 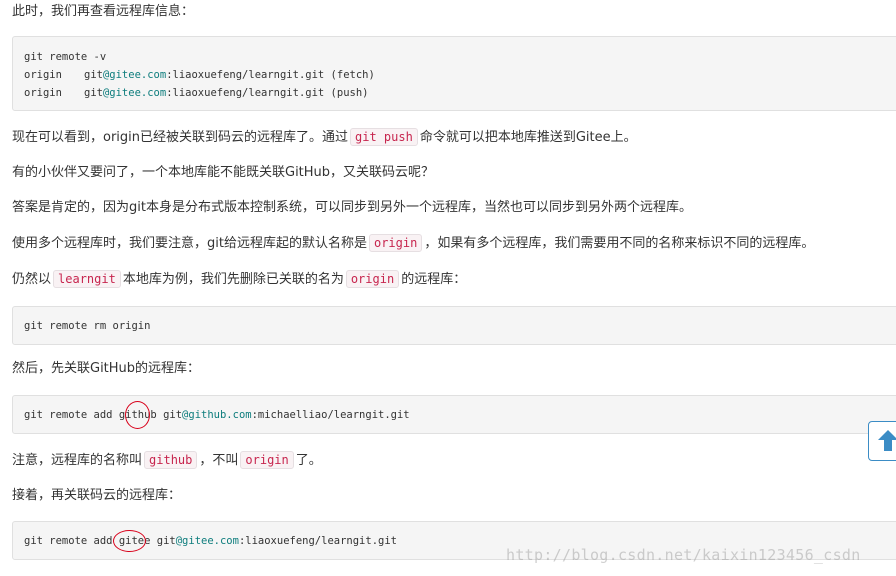 I want to click on arrow-up-icon, so click(x=887, y=440).